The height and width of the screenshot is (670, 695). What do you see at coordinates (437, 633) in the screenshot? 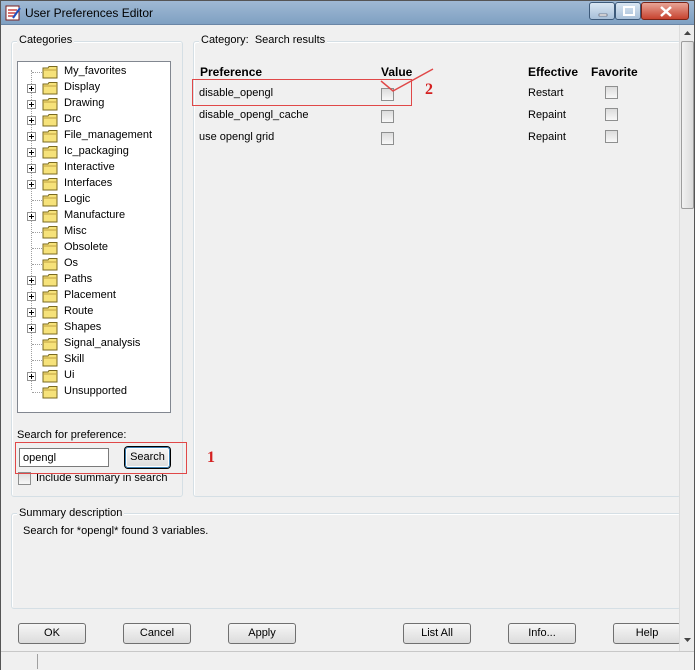
I see `list-all-button: List All` at bounding box center [437, 633].